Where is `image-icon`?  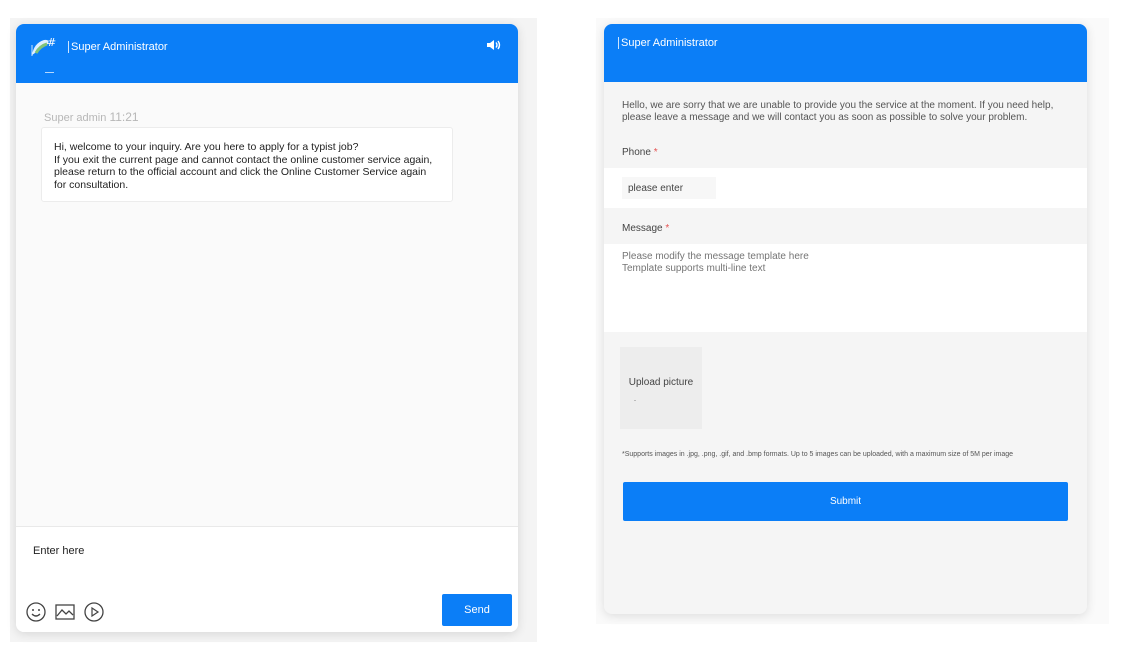
image-icon is located at coordinates (65, 612).